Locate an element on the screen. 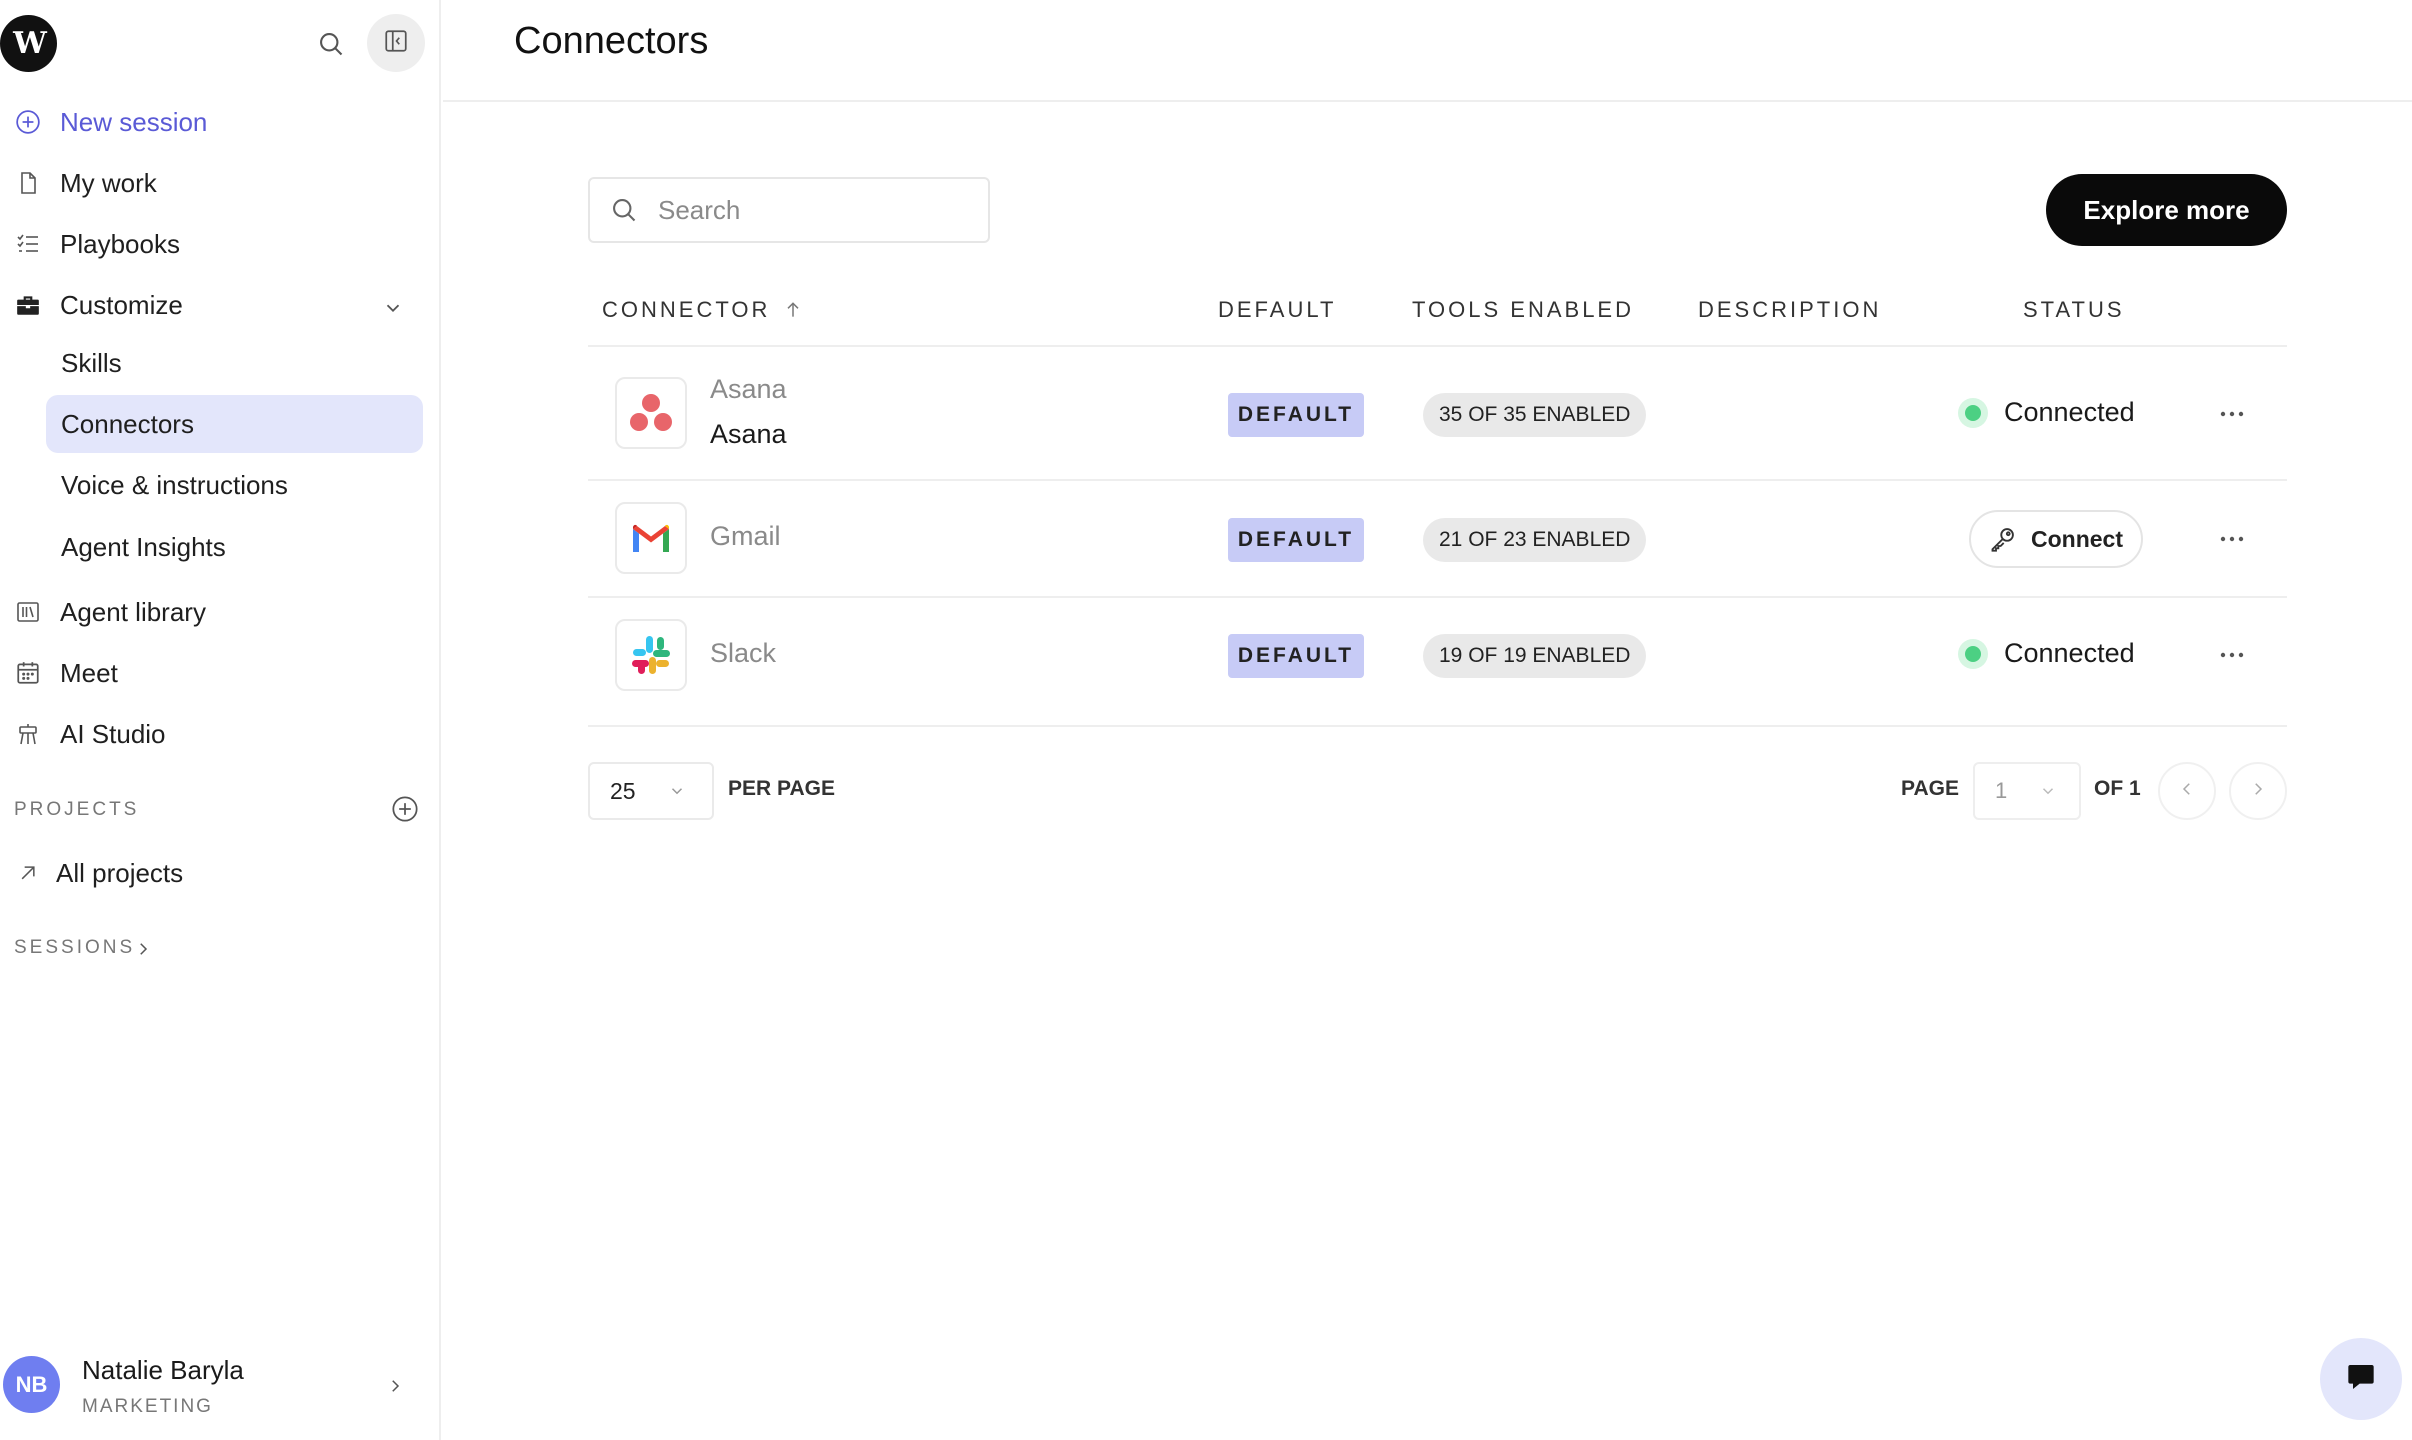 Image resolution: width=2412 pixels, height=1440 pixels. column-header-description: DESCRIPTION is located at coordinates (1790, 309).